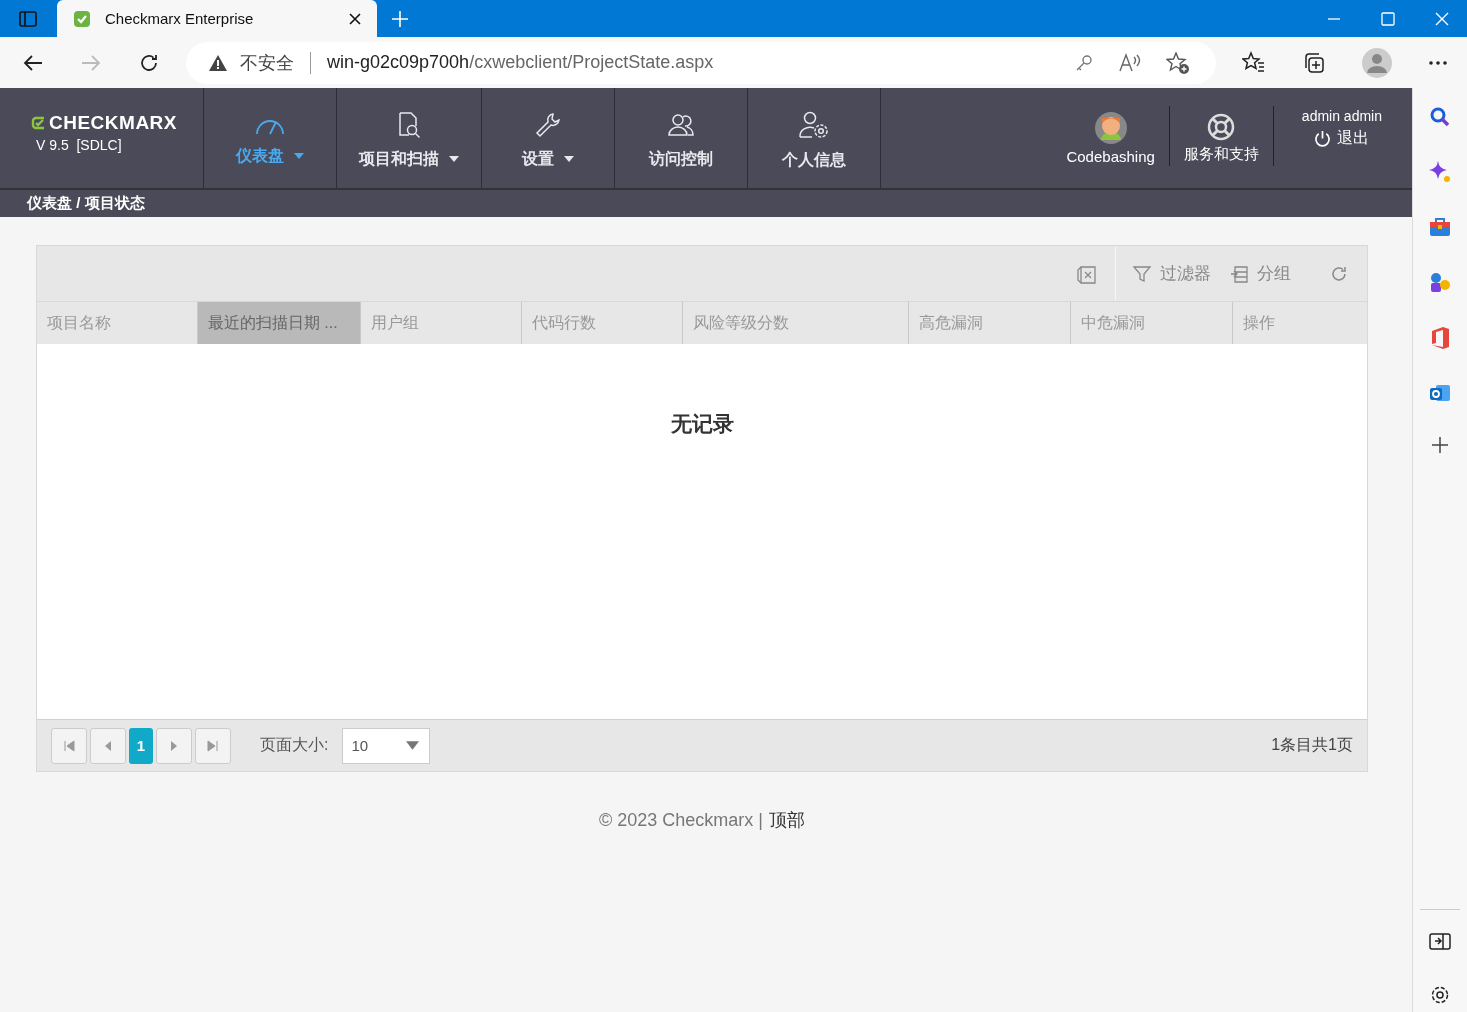 This screenshot has width=1467, height=1012. Describe the element at coordinates (702, 424) in the screenshot. I see `empty-message: 无记录` at that location.